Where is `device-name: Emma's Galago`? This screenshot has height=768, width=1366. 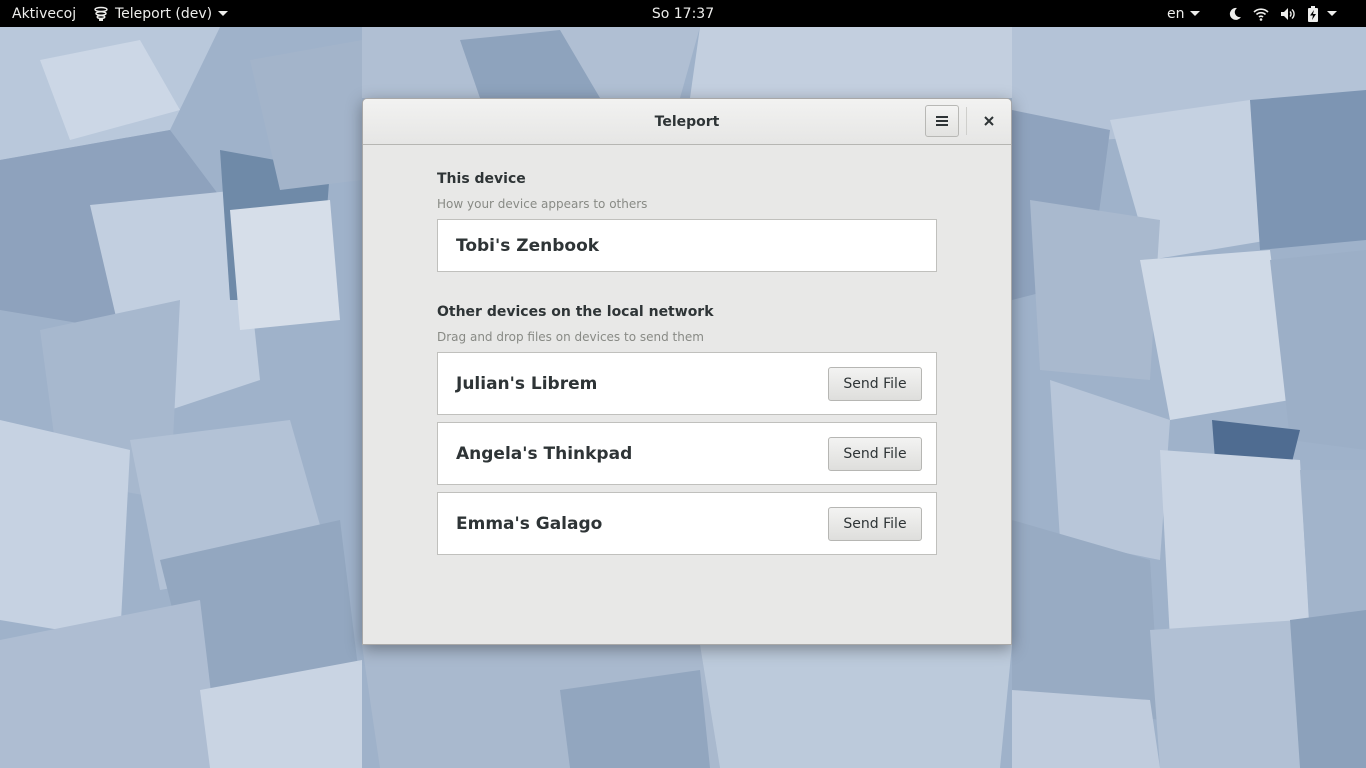 device-name: Emma's Galago is located at coordinates (529, 523).